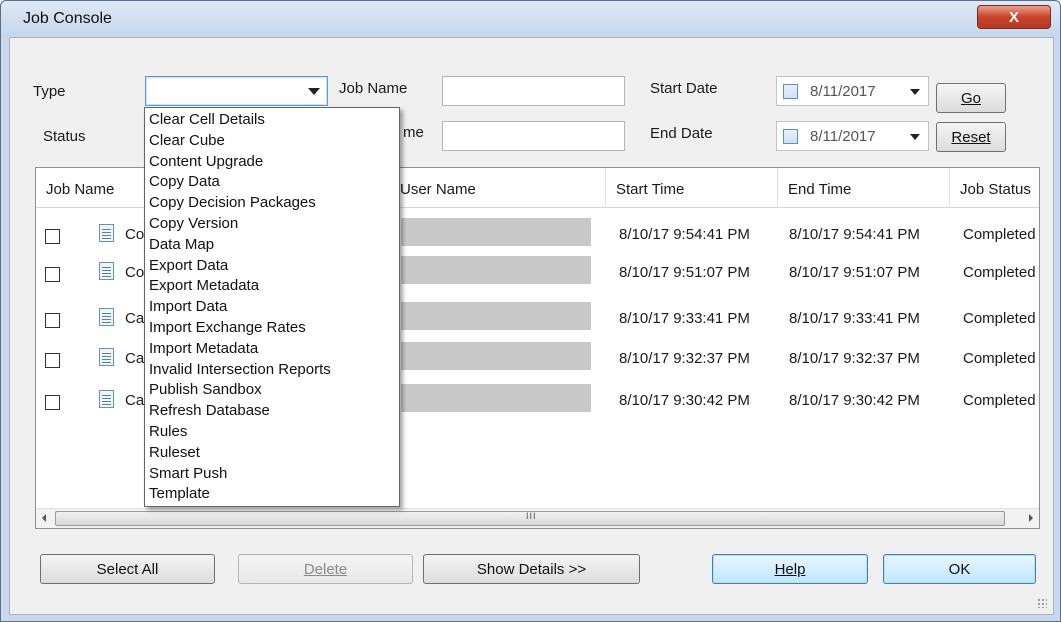  Describe the element at coordinates (684, 272) in the screenshot. I see `start-time-cell: 8/10/17 9:51:07 PM` at that location.